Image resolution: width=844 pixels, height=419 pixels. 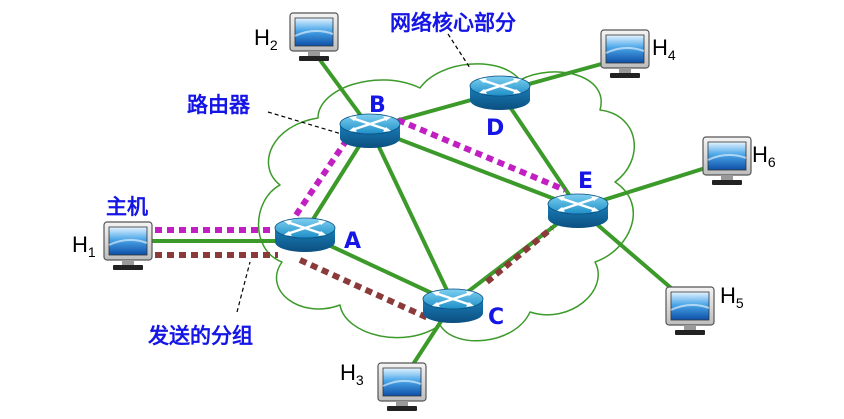 What do you see at coordinates (127, 207) in the screenshot?
I see `host-callout-label: 主机` at bounding box center [127, 207].